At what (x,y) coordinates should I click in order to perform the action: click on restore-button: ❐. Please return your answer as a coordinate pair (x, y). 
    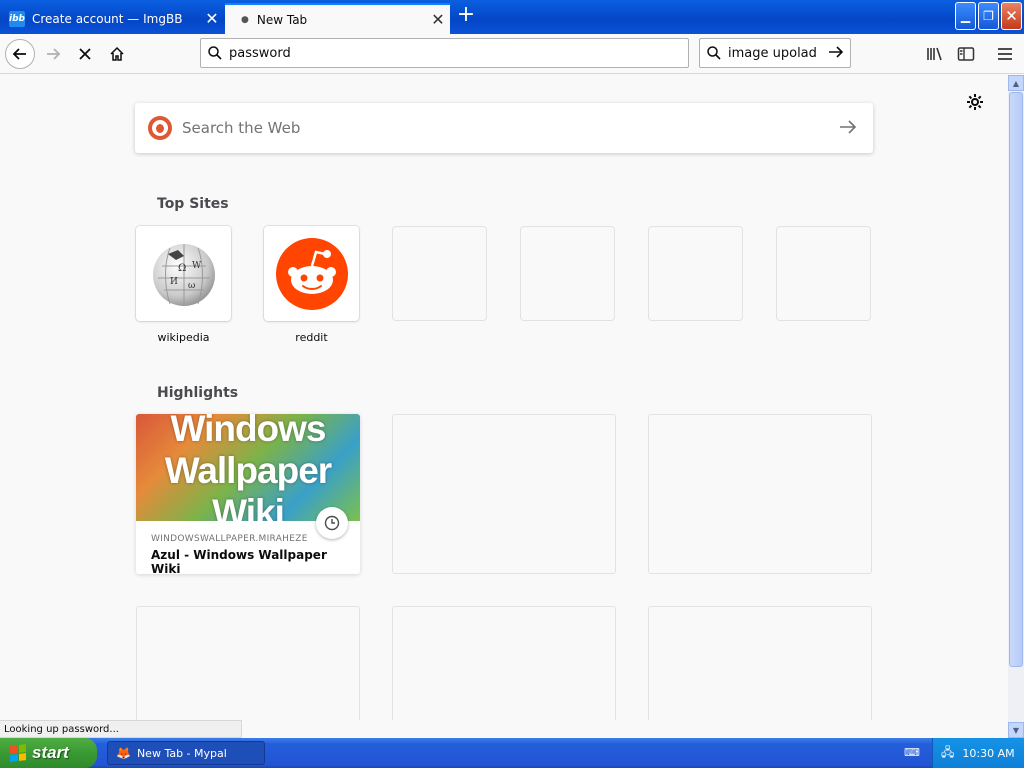
    Looking at the image, I should click on (988, 16).